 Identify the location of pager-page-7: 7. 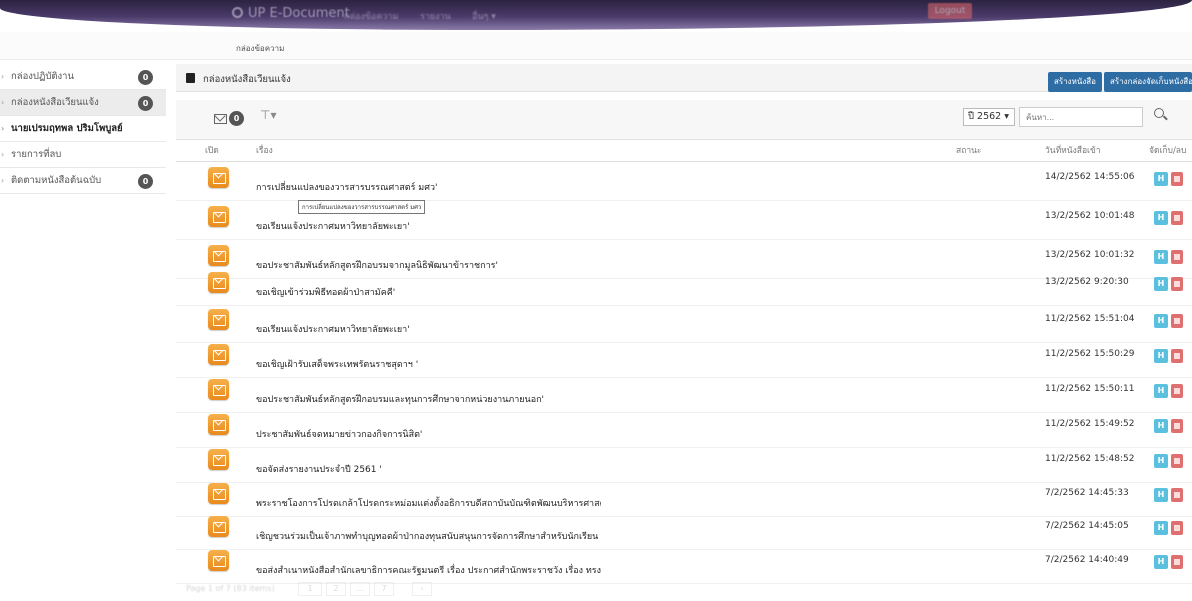
(384, 589).